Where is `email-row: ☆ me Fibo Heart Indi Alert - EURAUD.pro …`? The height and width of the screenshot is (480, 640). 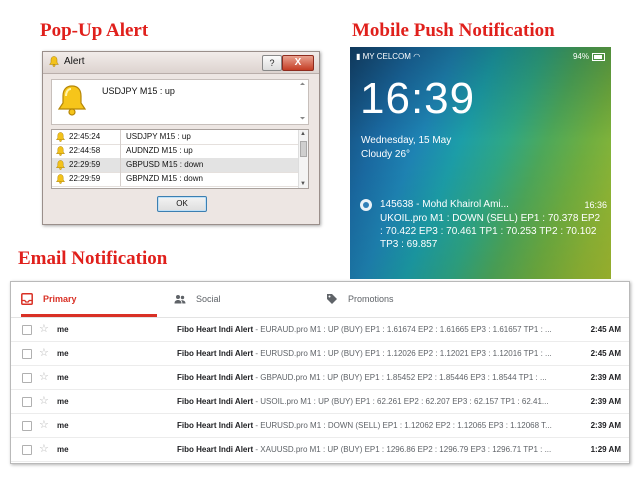
email-row: ☆ me Fibo Heart Indi Alert - EURAUD.pro … is located at coordinates (320, 329).